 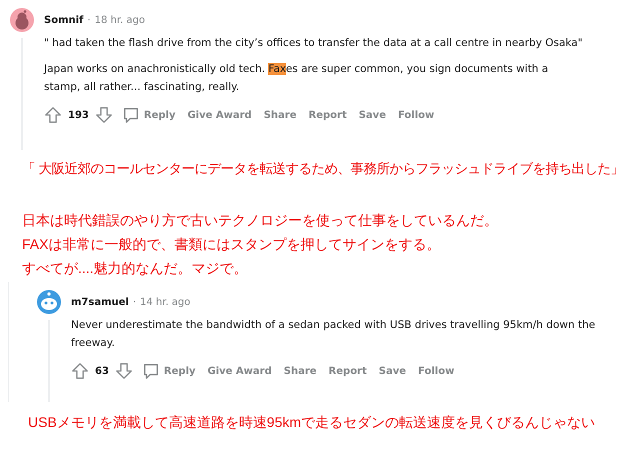 What do you see at coordinates (260, 220) in the screenshot?
I see `translation-text: 日本は時代錯誤のやり方で古いテクノロジーを使って仕事をしているんだ。` at bounding box center [260, 220].